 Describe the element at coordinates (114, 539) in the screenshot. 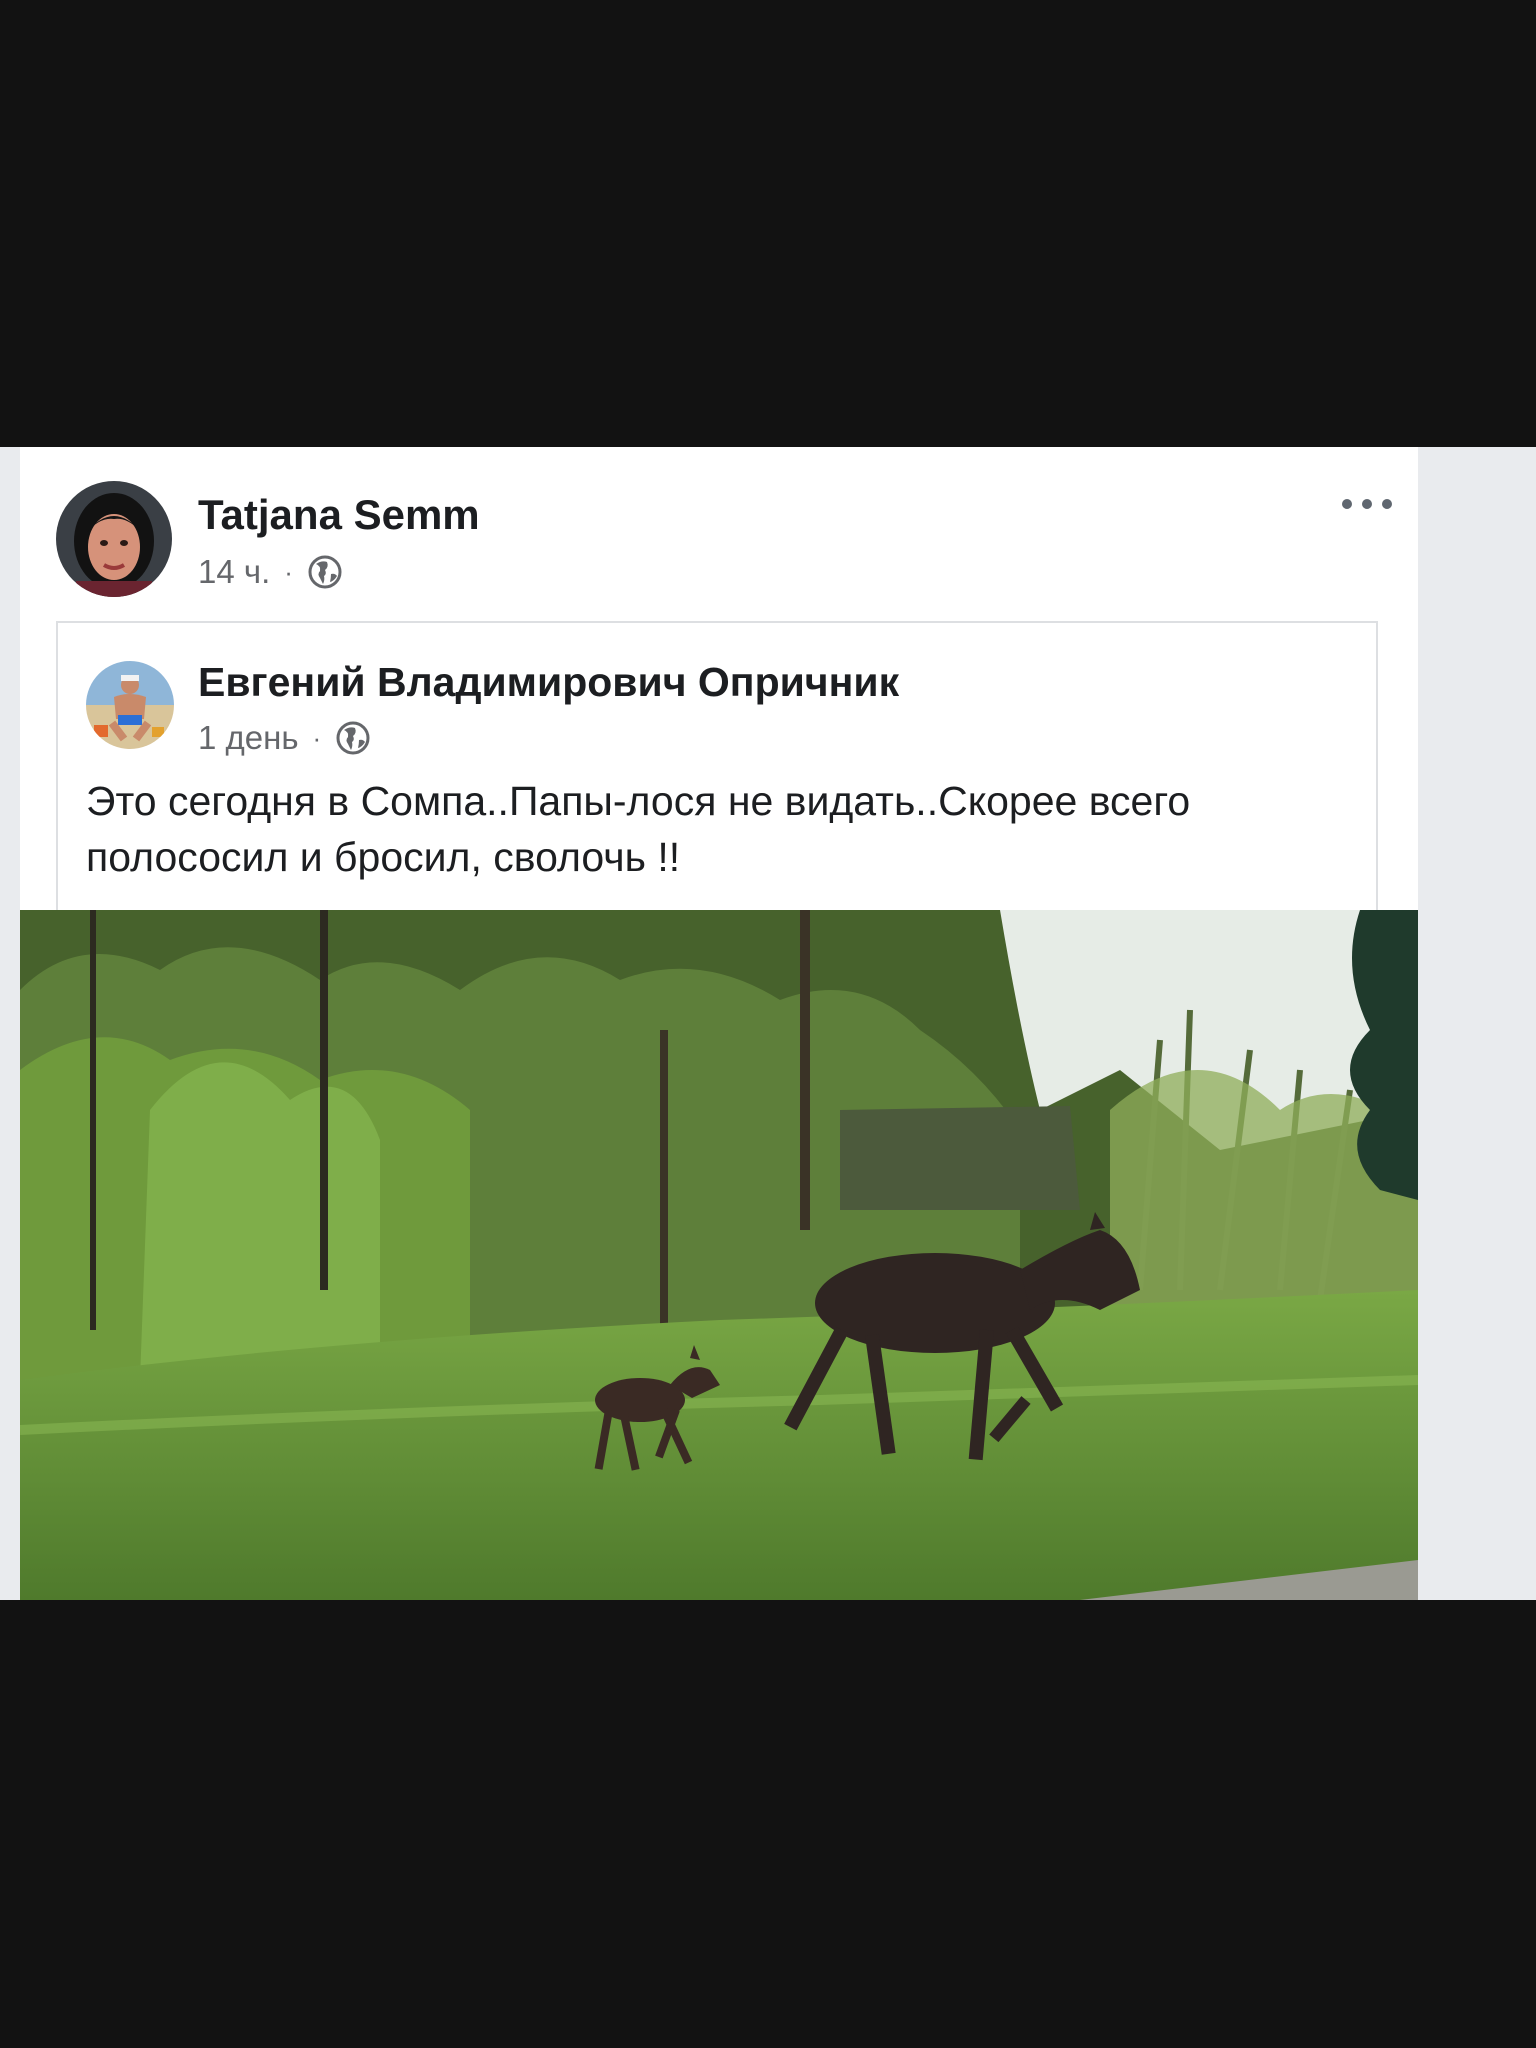

I see `author-avatar` at that location.